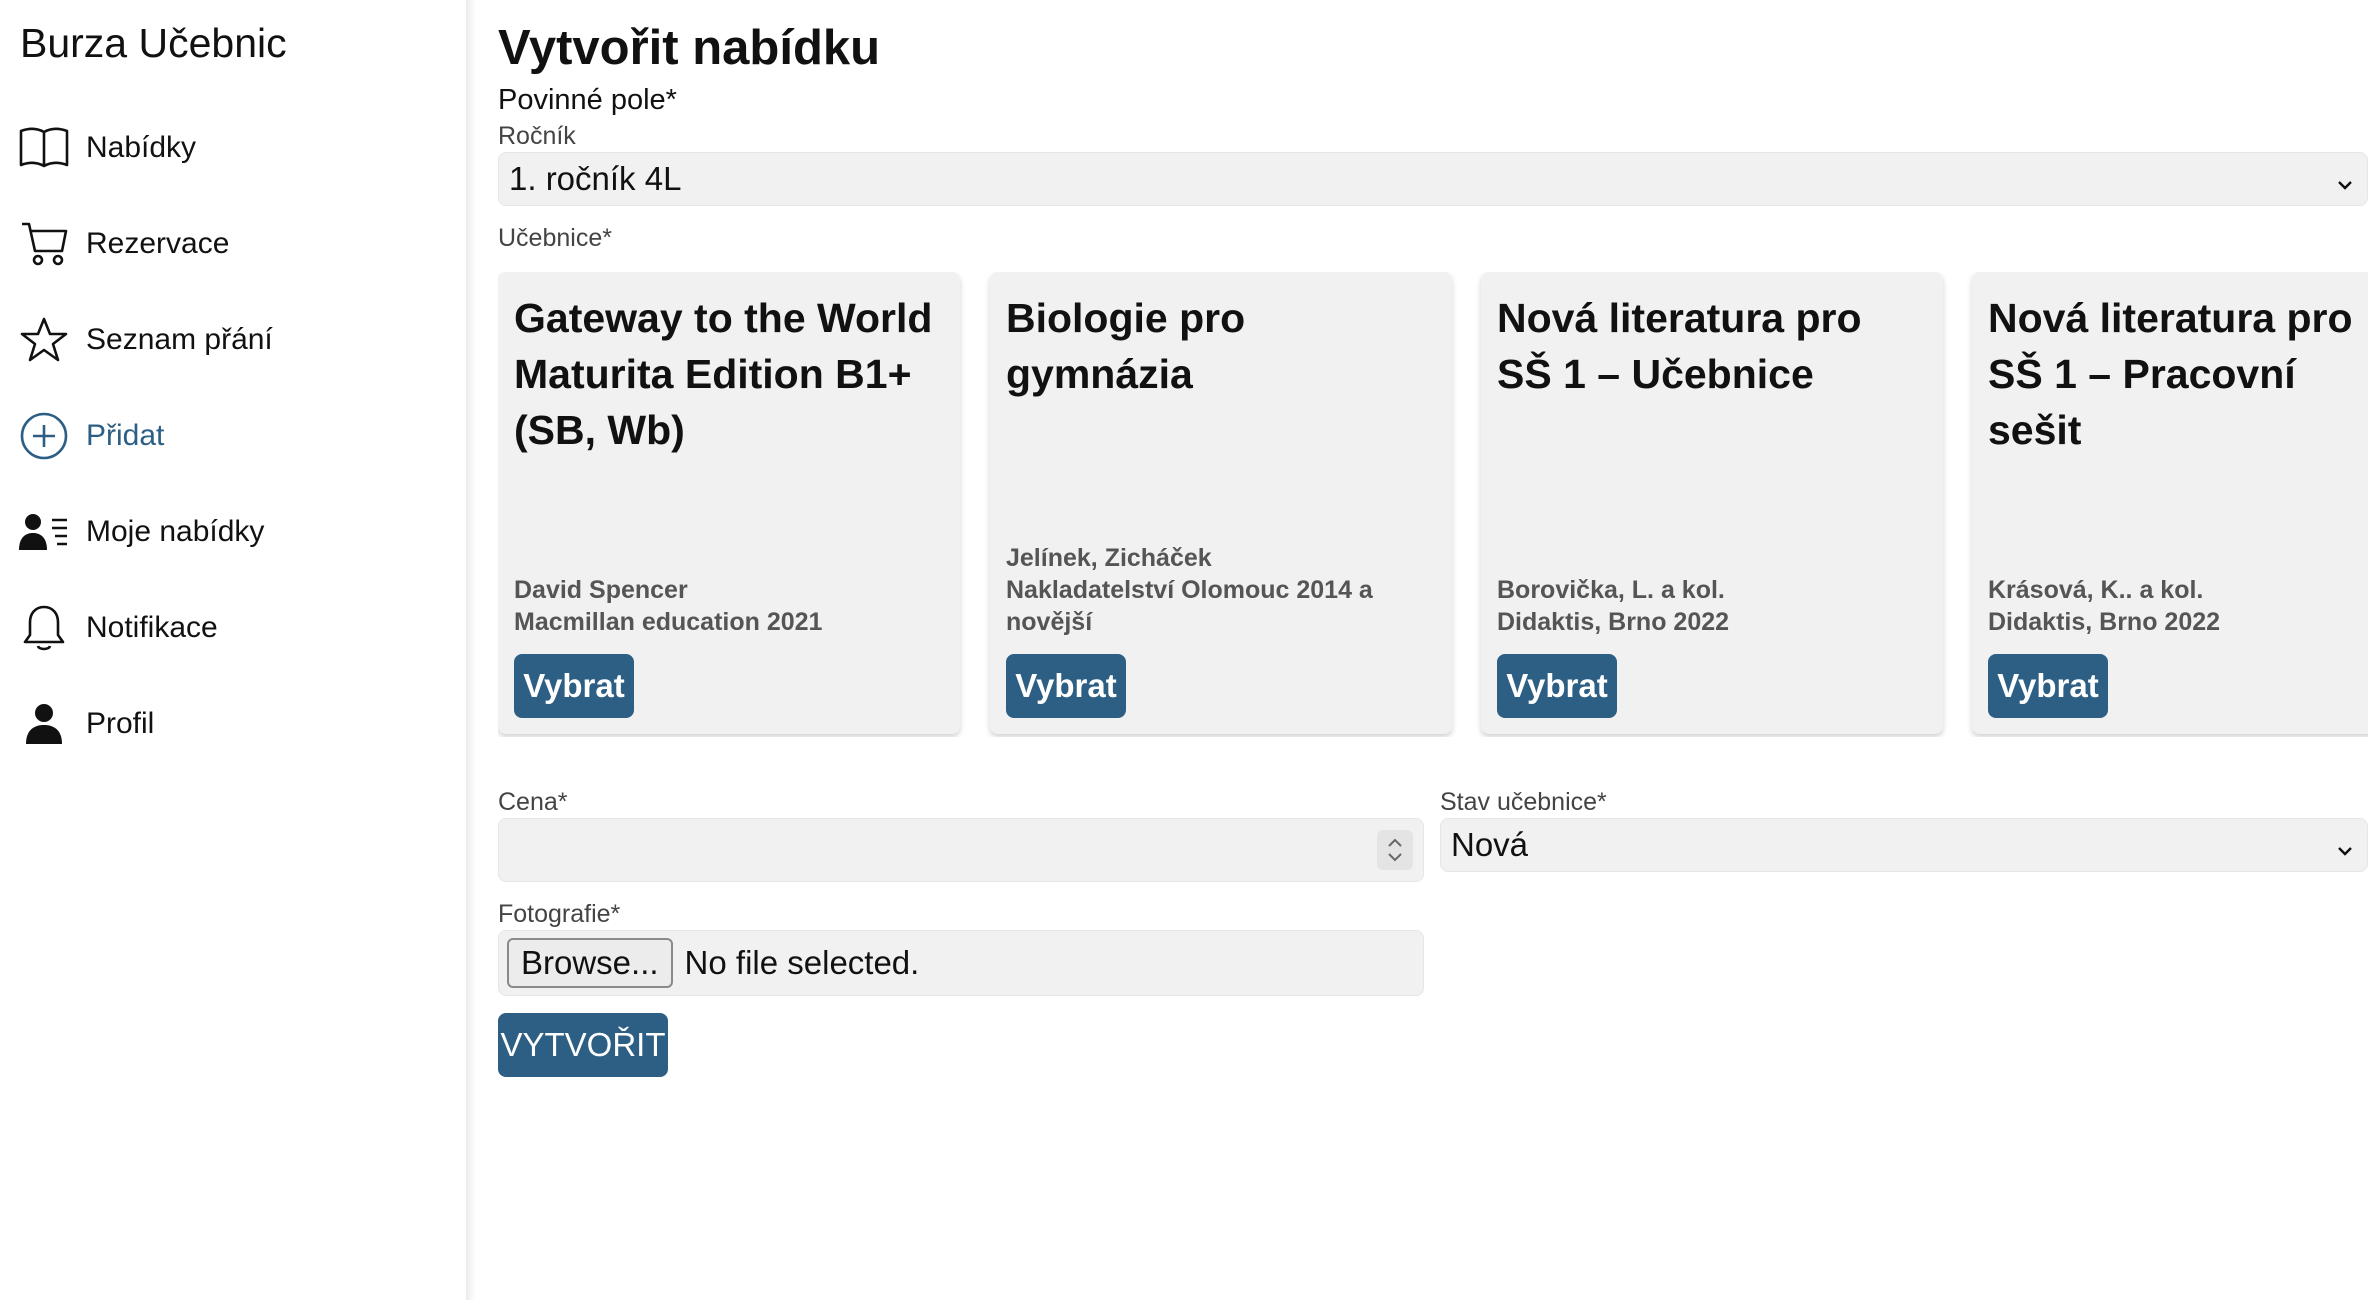  What do you see at coordinates (44, 436) in the screenshot?
I see `plus-circle-icon` at bounding box center [44, 436].